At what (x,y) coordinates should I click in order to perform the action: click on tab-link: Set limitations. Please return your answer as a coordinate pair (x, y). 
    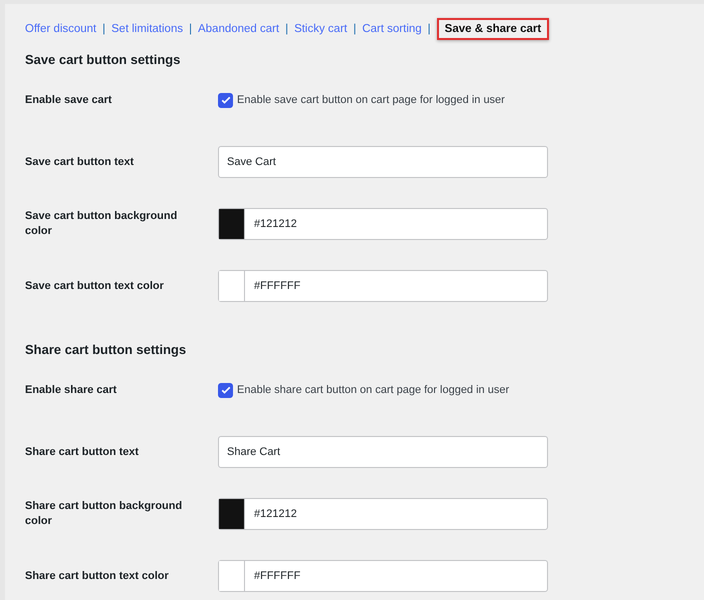
    Looking at the image, I should click on (147, 29).